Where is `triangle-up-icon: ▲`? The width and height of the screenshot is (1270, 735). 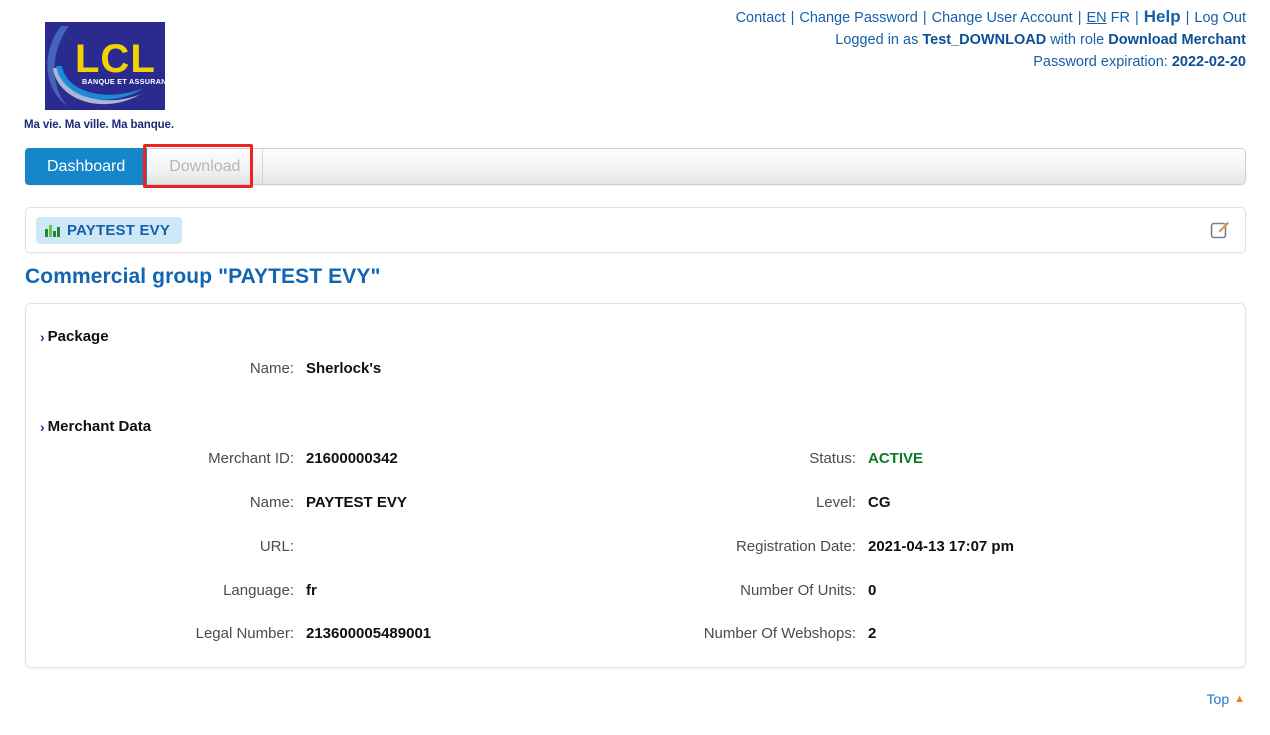 triangle-up-icon: ▲ is located at coordinates (1239, 698).